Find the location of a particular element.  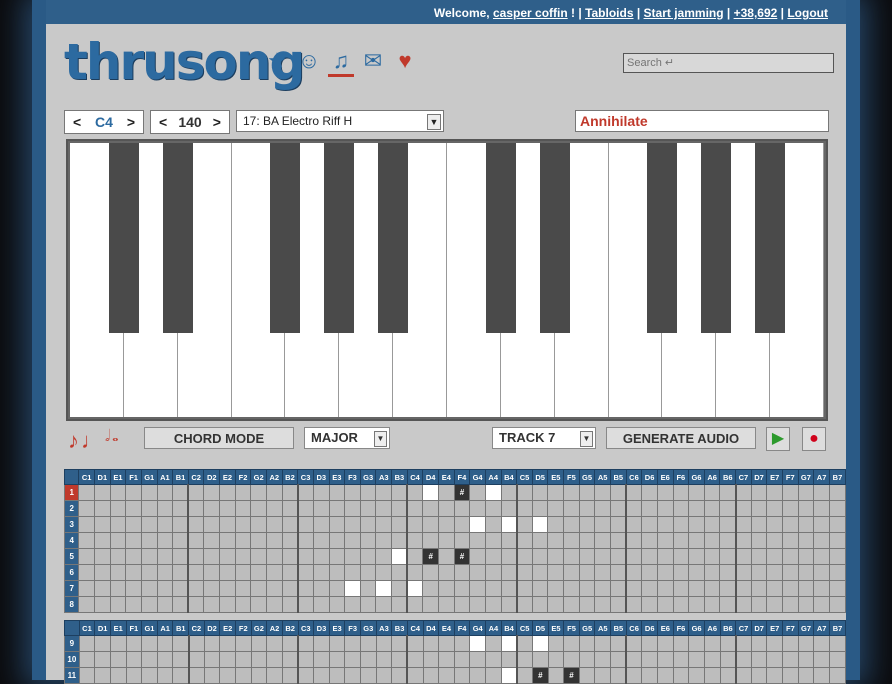

search-input is located at coordinates (728, 63).